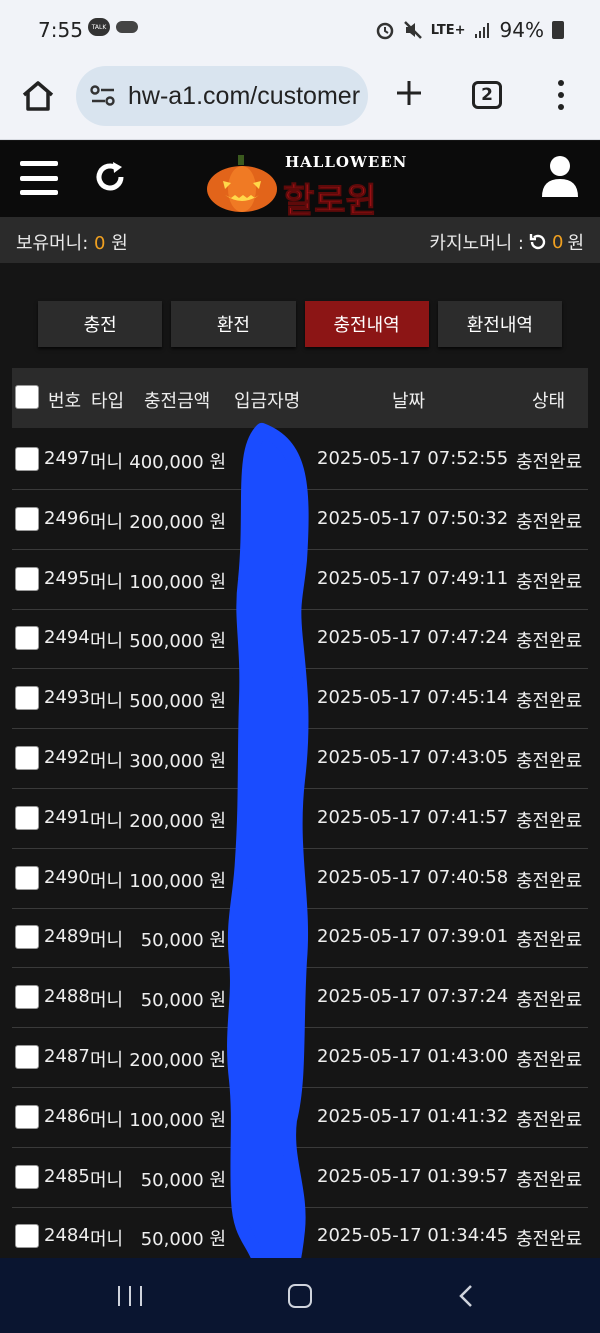  What do you see at coordinates (413, 698) in the screenshot?
I see `row-date: 2025-05-17 07:45:14` at bounding box center [413, 698].